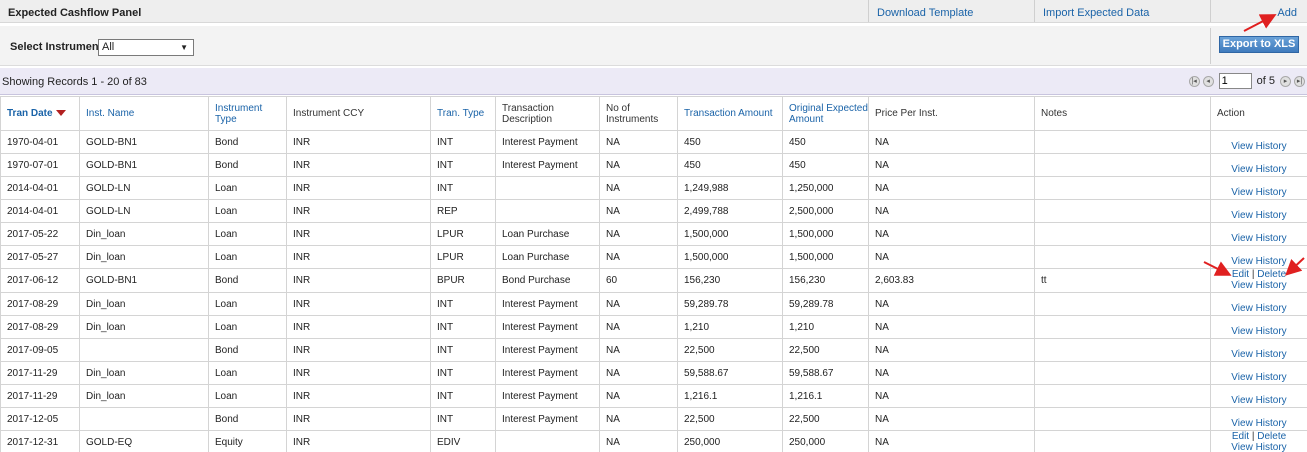 The height and width of the screenshot is (452, 1307). What do you see at coordinates (925, 13) in the screenshot?
I see `download-template-link: Download Template` at bounding box center [925, 13].